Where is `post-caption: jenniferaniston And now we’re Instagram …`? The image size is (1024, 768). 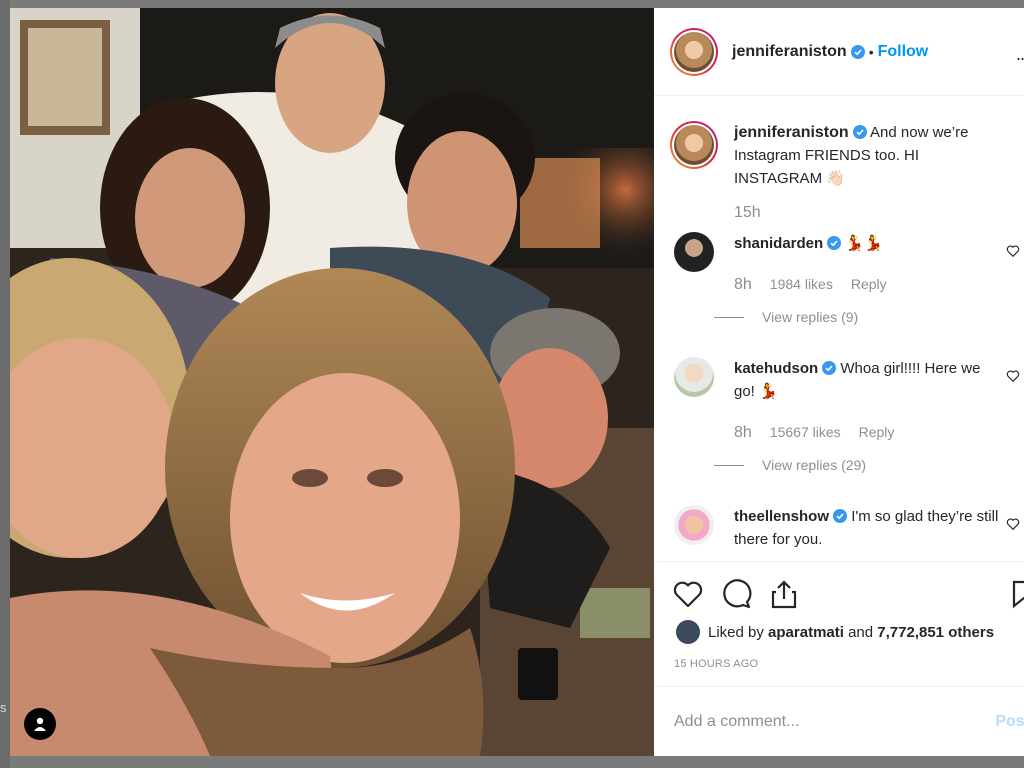 post-caption: jenniferaniston And now we’re Instagram … is located at coordinates (839, 143).